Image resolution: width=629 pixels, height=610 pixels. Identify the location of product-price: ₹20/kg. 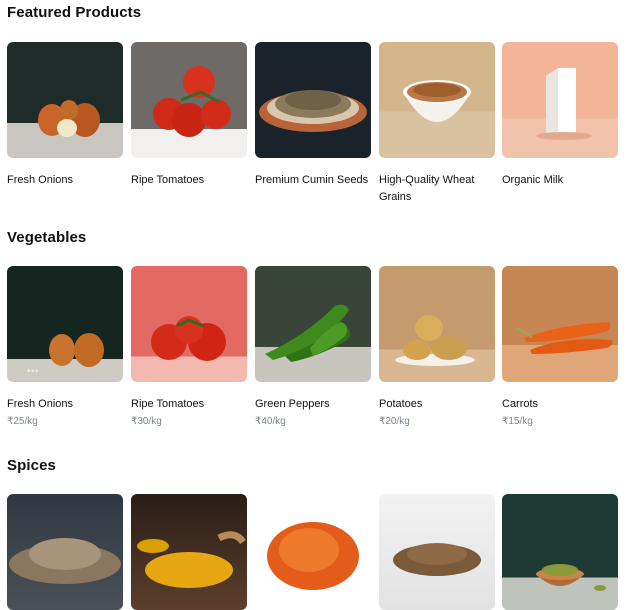
(394, 421).